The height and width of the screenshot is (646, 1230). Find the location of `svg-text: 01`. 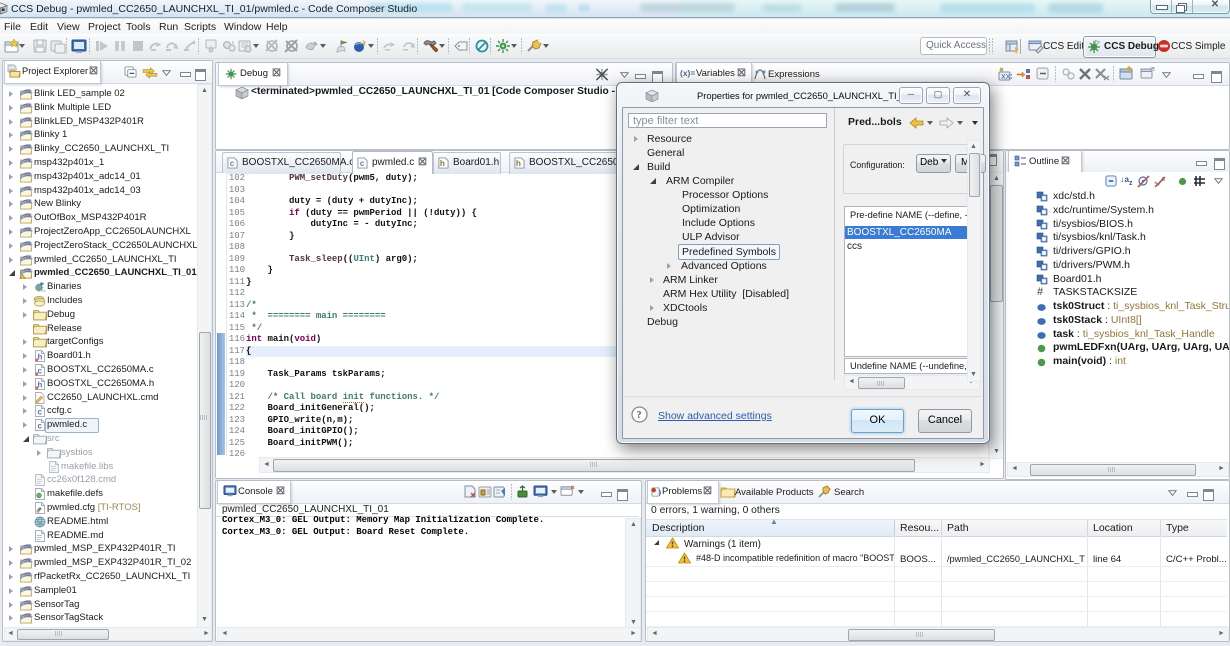

svg-text: 01 is located at coordinates (44, 290).